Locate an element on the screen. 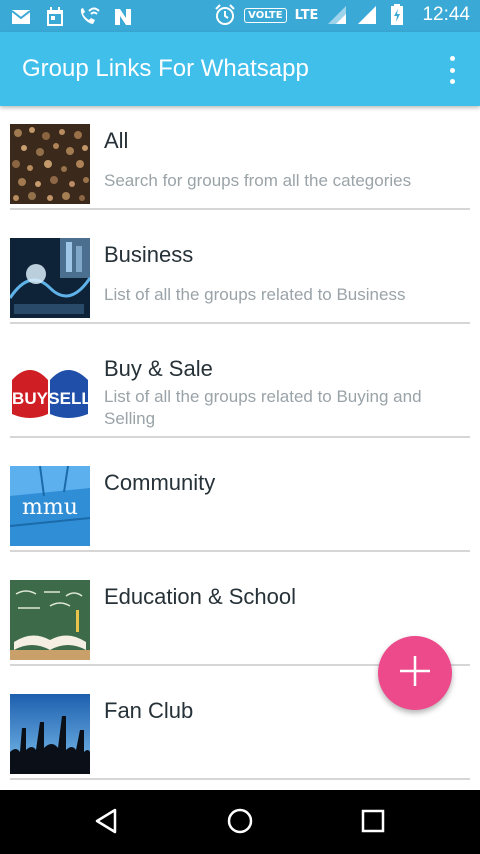 The width and height of the screenshot is (480, 854). navigation-bar is located at coordinates (240, 822).